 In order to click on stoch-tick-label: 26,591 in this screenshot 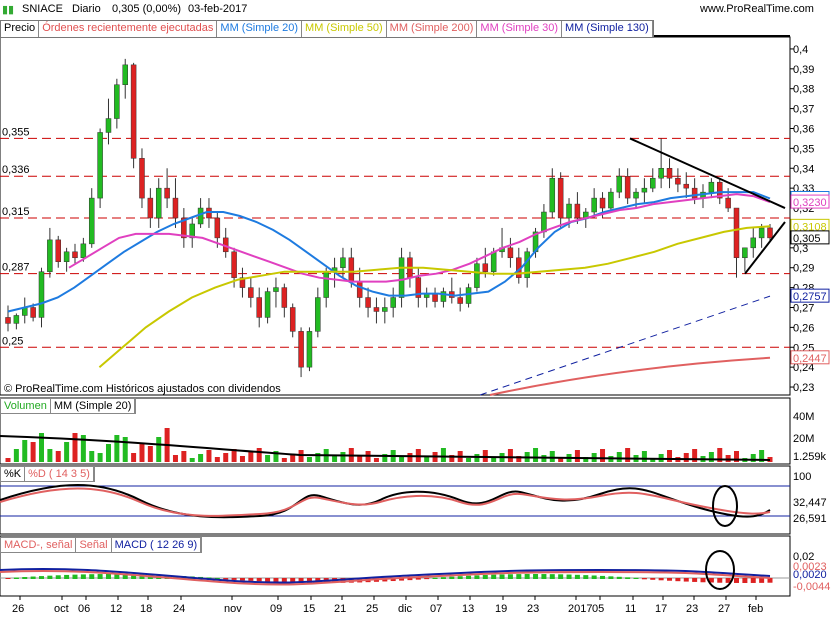, I will do `click(810, 519)`.